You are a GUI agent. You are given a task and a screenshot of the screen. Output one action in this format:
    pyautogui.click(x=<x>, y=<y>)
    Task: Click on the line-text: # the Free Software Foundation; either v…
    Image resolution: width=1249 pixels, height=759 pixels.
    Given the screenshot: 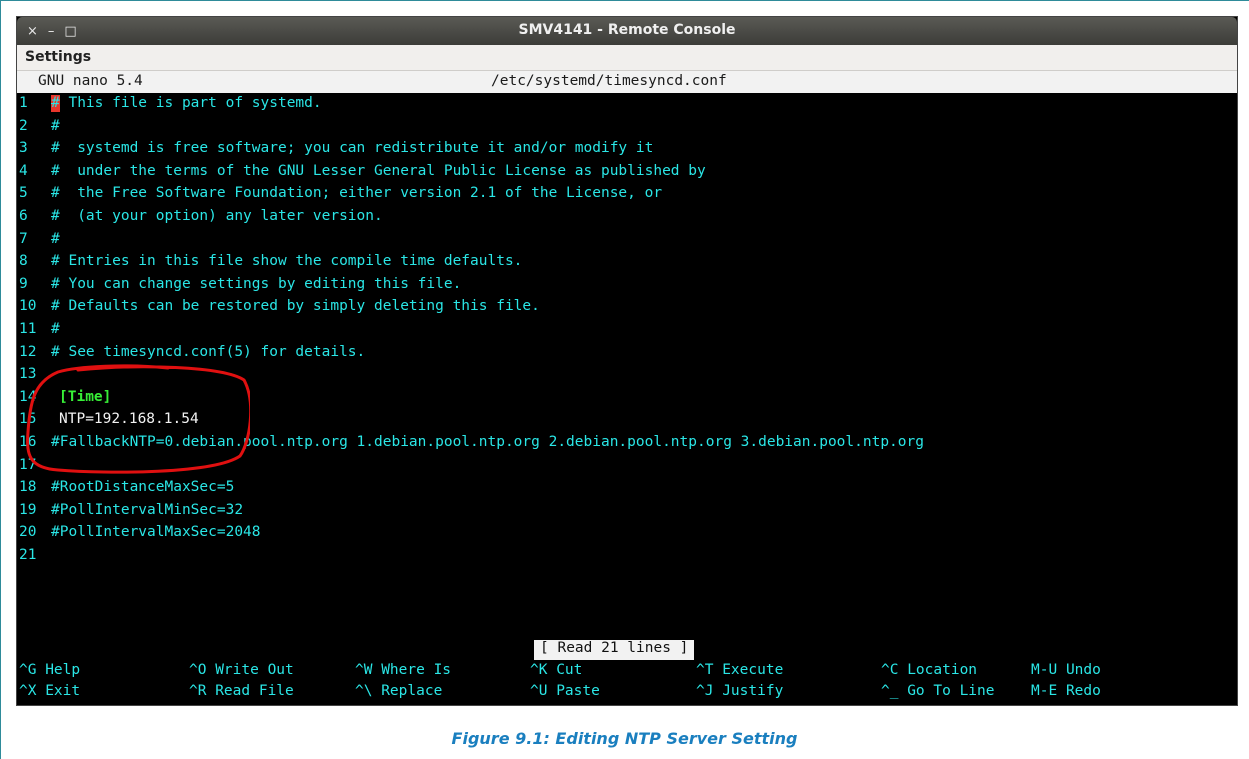 What is the action you would take?
    pyautogui.click(x=357, y=193)
    